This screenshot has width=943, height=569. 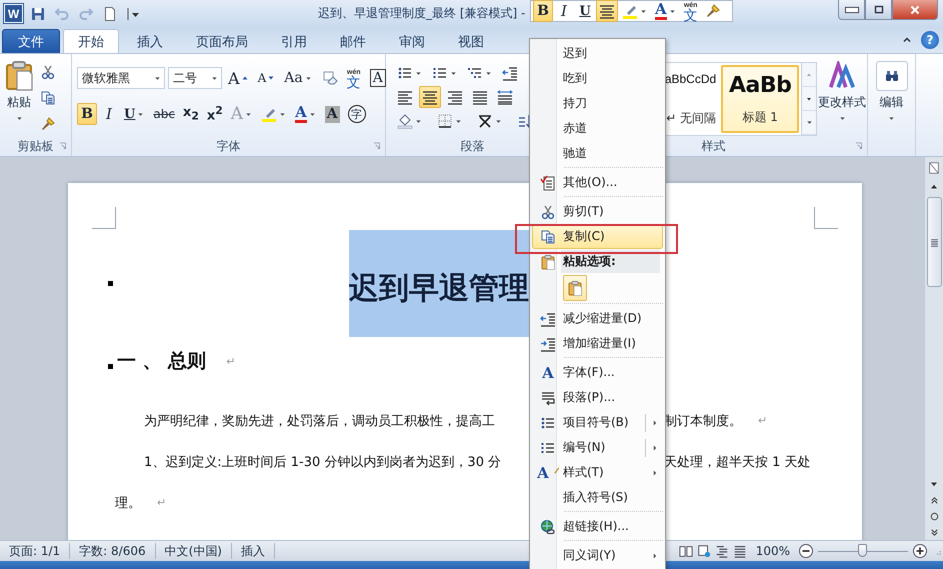 I want to click on group-label: 段落, so click(x=472, y=146).